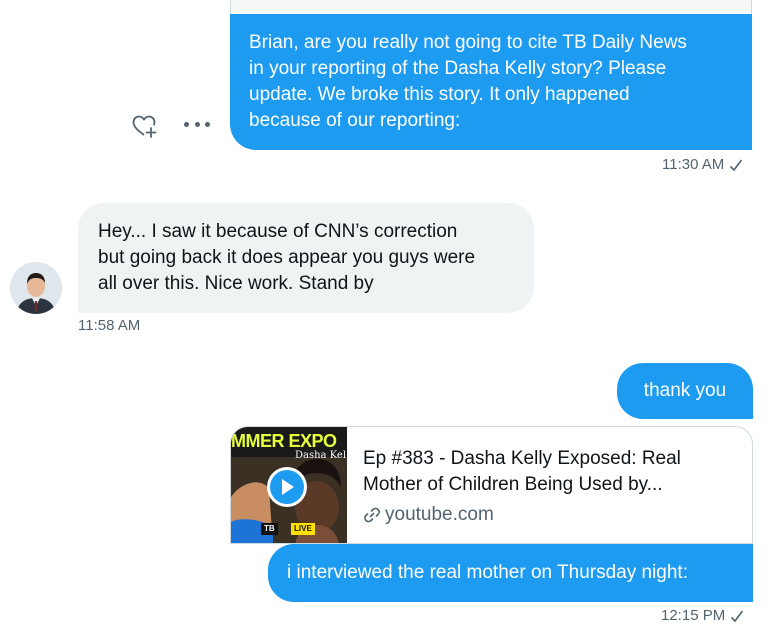  What do you see at coordinates (269, 529) in the screenshot?
I see `thumbnail-badge: TB` at bounding box center [269, 529].